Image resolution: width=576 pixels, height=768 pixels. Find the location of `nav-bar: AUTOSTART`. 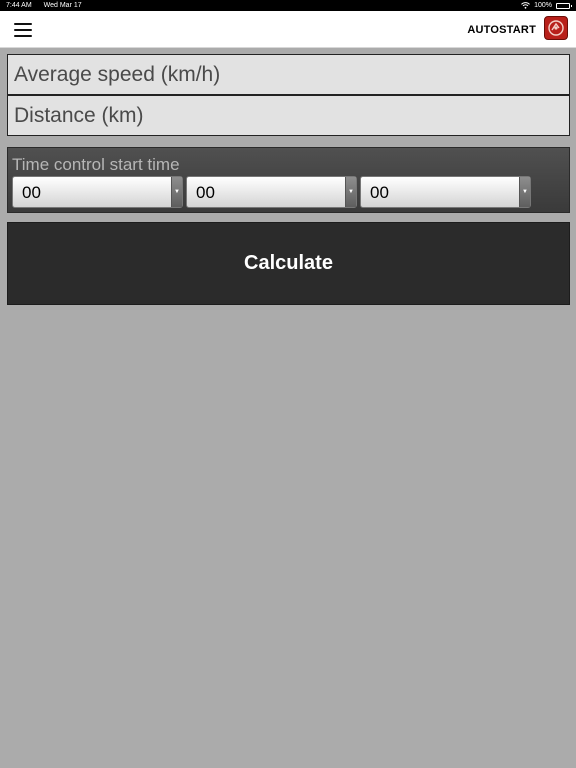

nav-bar: AUTOSTART is located at coordinates (288, 29).